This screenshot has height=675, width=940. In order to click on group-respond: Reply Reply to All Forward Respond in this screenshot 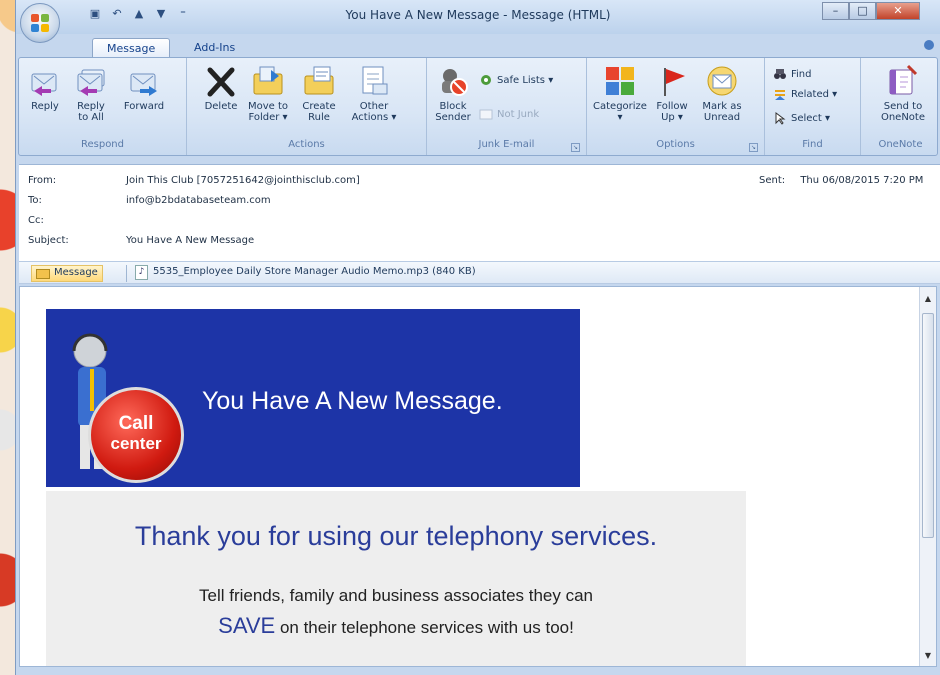, I will do `click(103, 106)`.